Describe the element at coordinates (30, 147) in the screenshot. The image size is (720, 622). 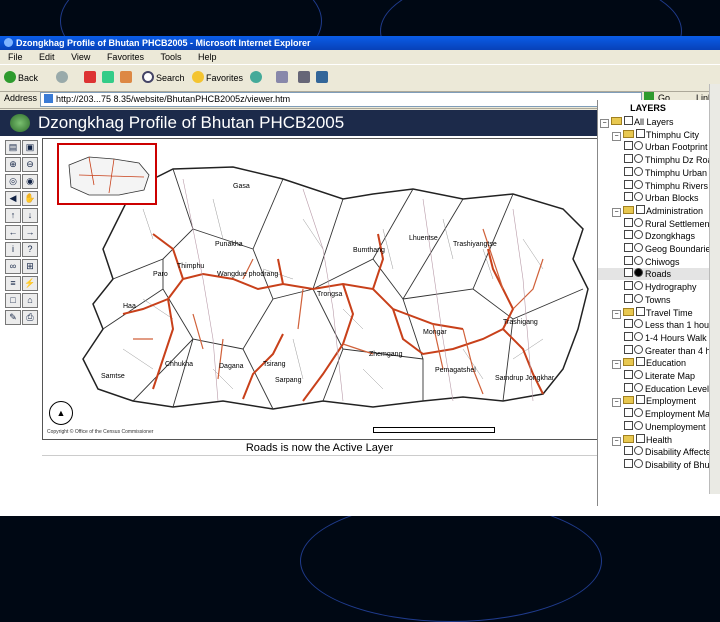
I see `overview-map-icon: ▣` at that location.